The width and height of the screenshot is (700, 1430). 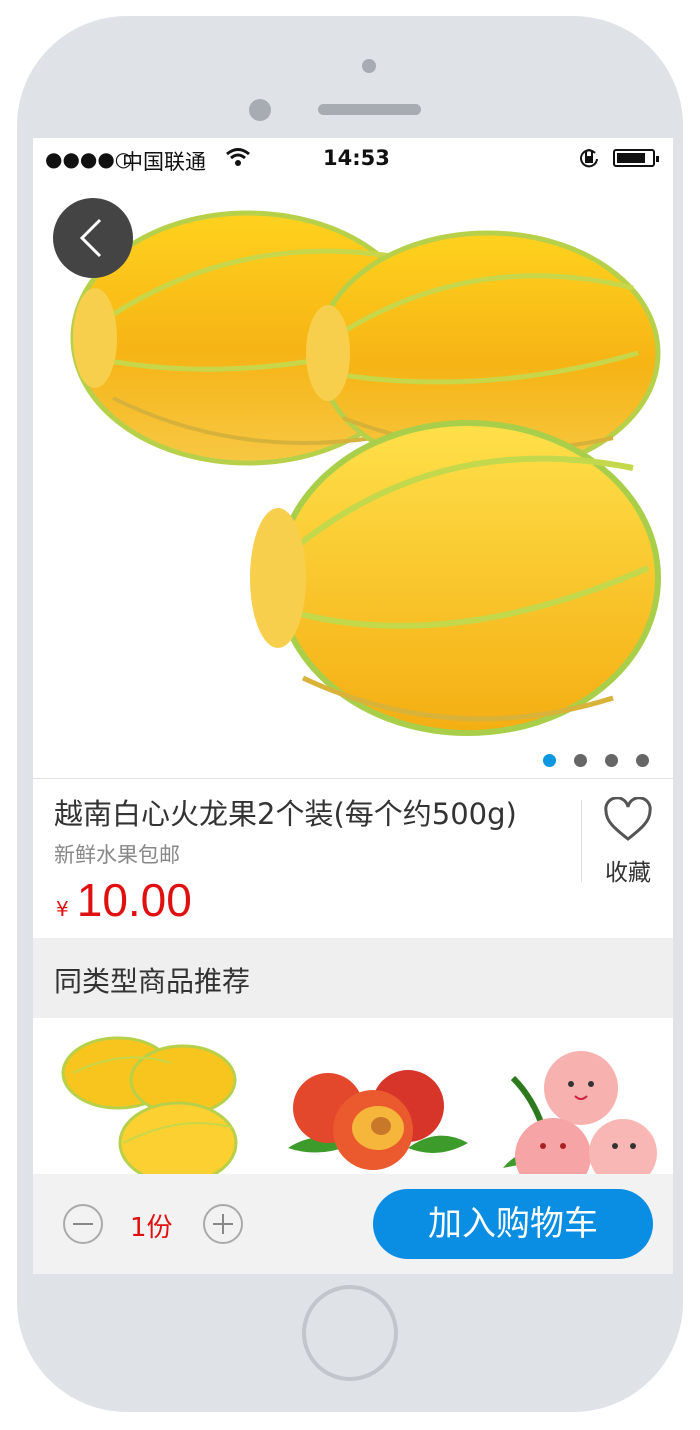 I want to click on nectarine-thumbnail, so click(x=378, y=1120).